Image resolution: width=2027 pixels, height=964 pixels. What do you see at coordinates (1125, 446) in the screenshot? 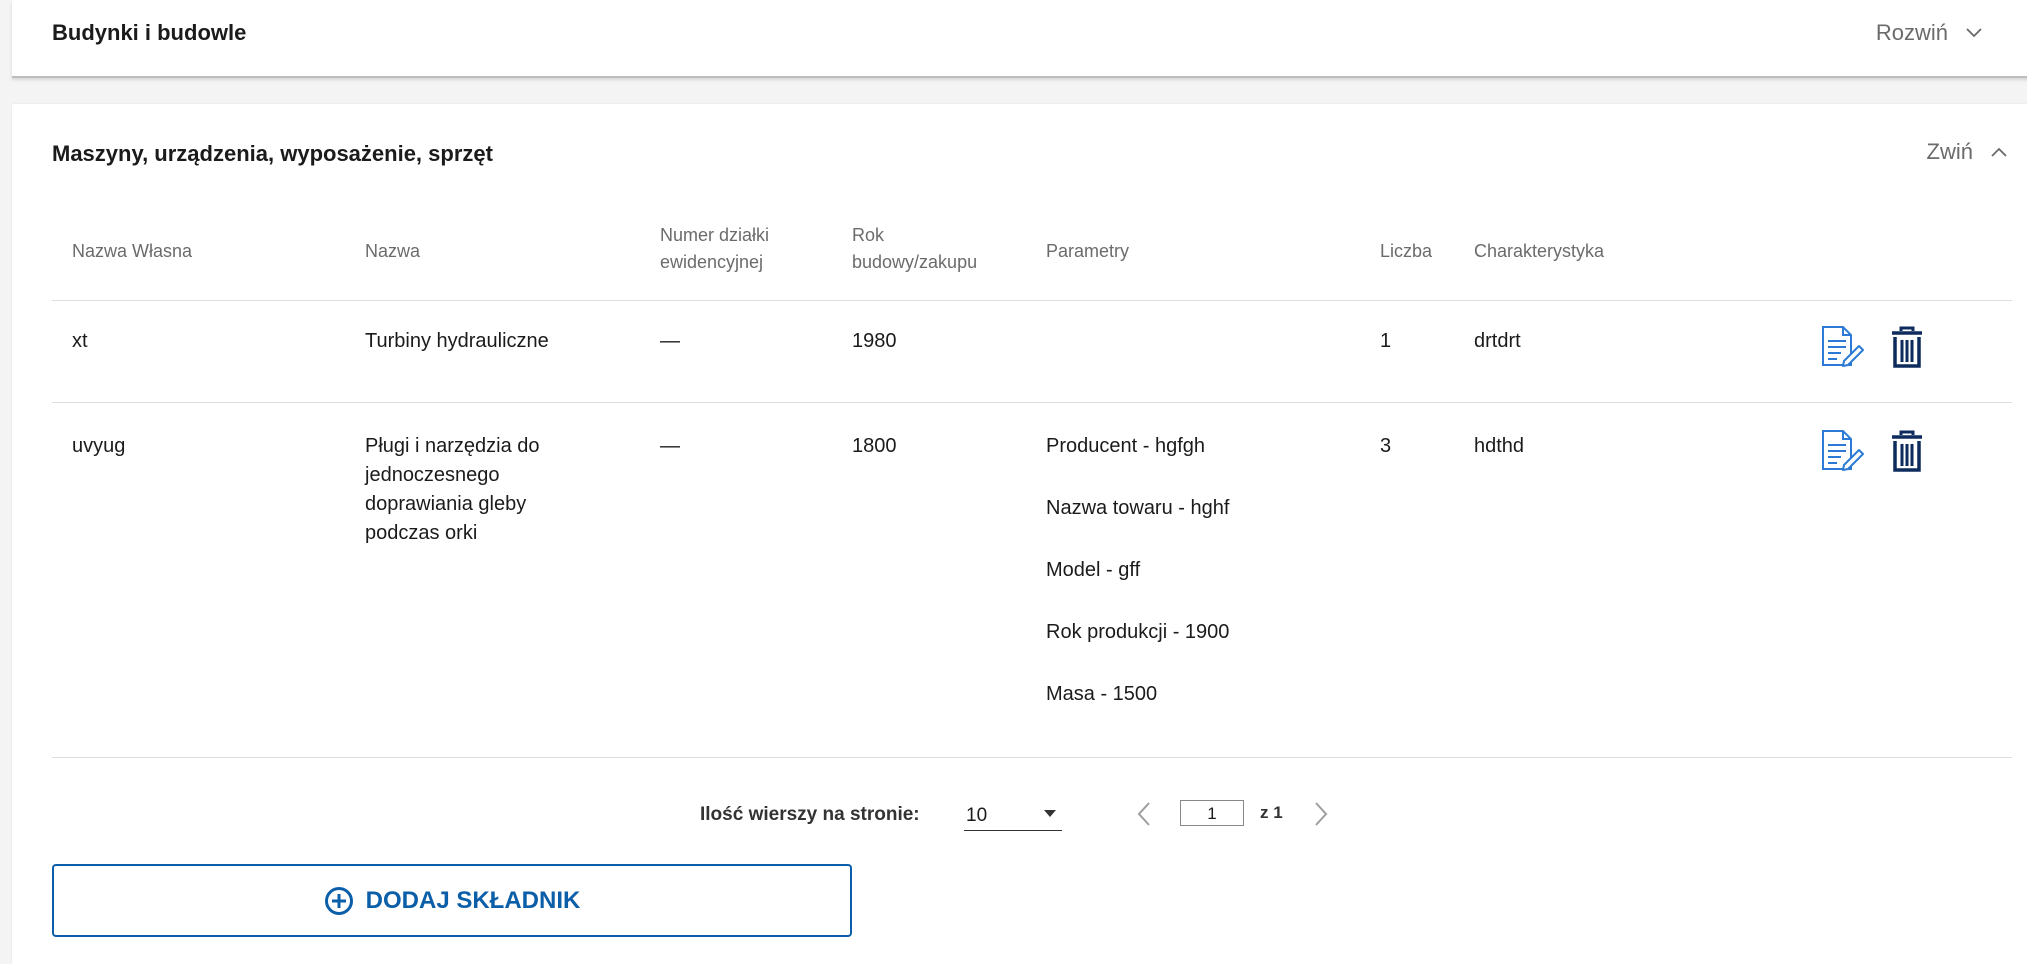
I see `param-item: Producent - hgfgh` at bounding box center [1125, 446].